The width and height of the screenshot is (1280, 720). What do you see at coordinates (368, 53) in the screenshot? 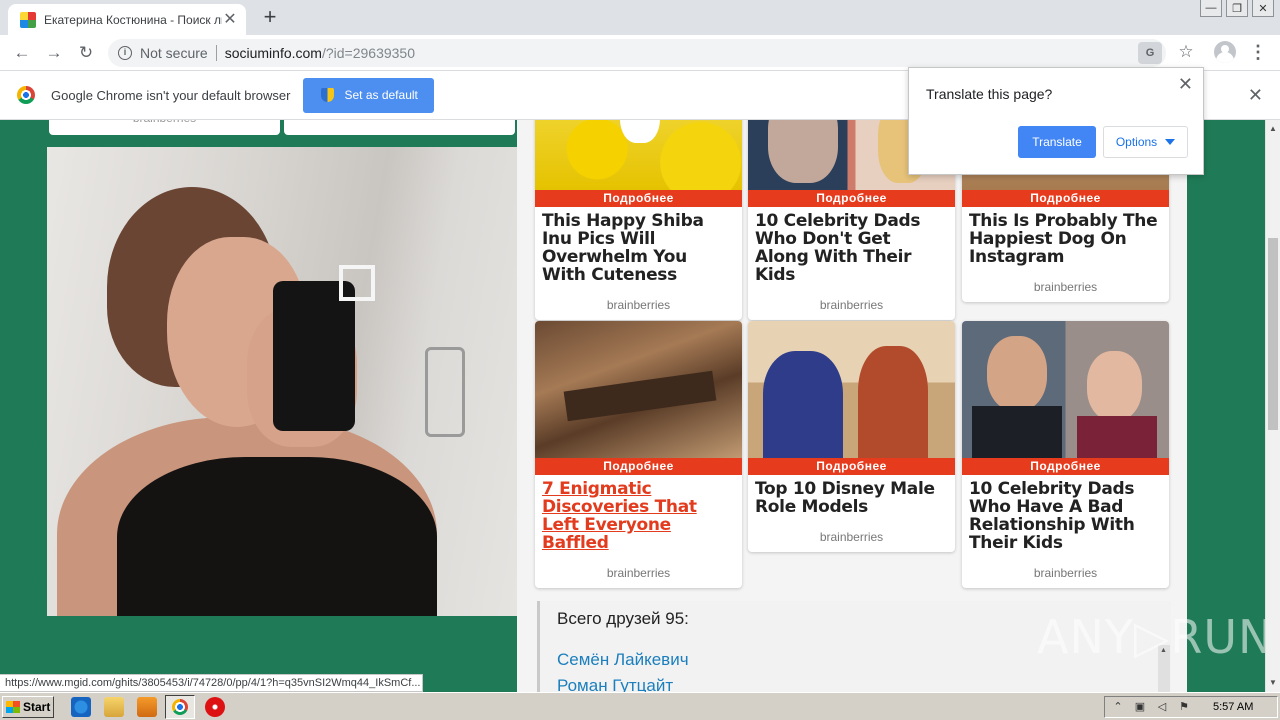
I see `url-path: /?id=29639350` at bounding box center [368, 53].